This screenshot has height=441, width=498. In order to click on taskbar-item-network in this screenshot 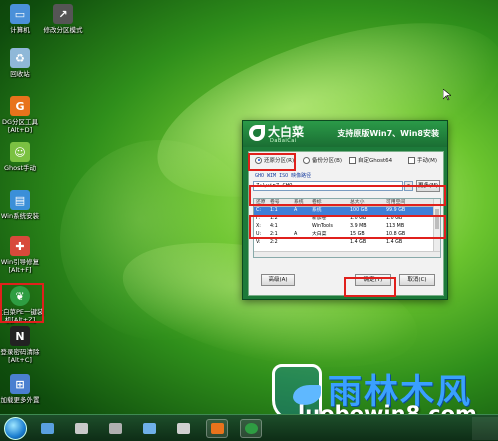, I will do `click(149, 428)`.